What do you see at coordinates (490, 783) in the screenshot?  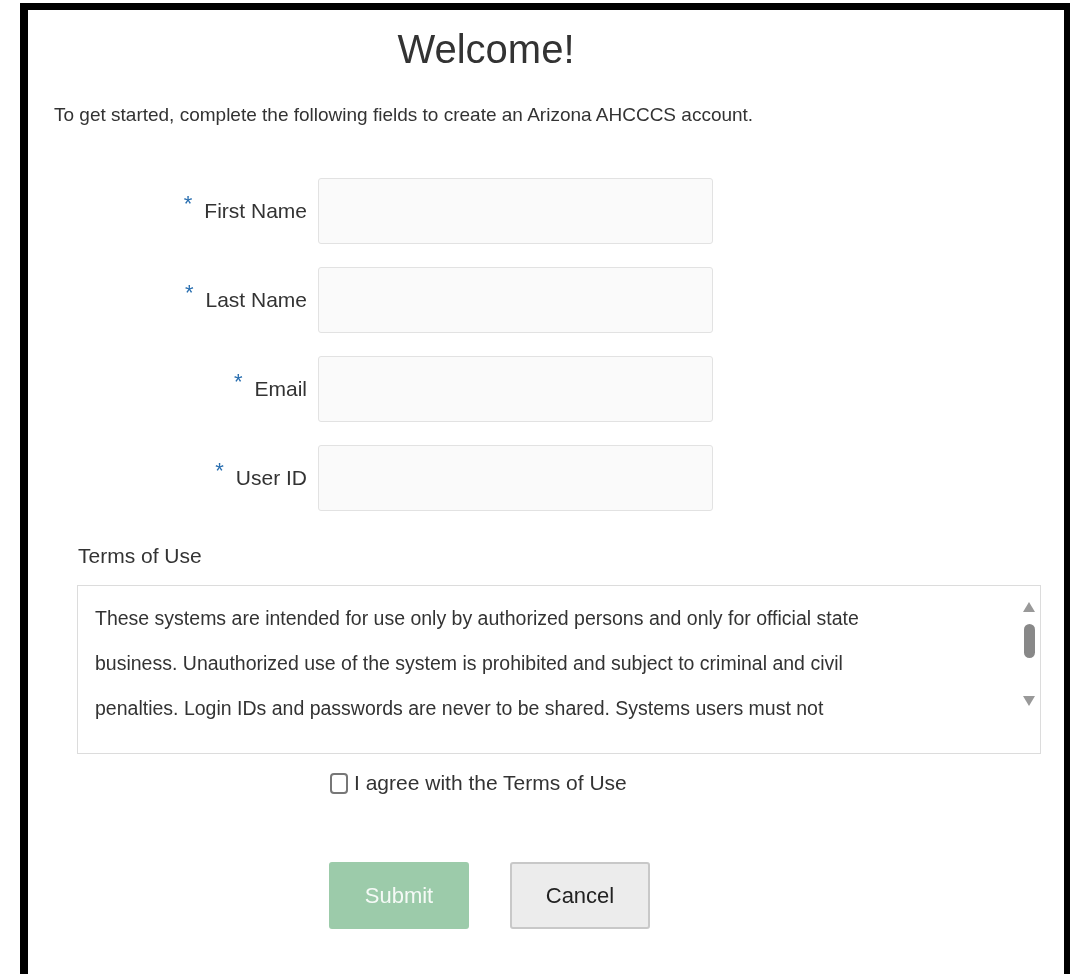 I see `agree-label: I agree with the Terms of Use` at bounding box center [490, 783].